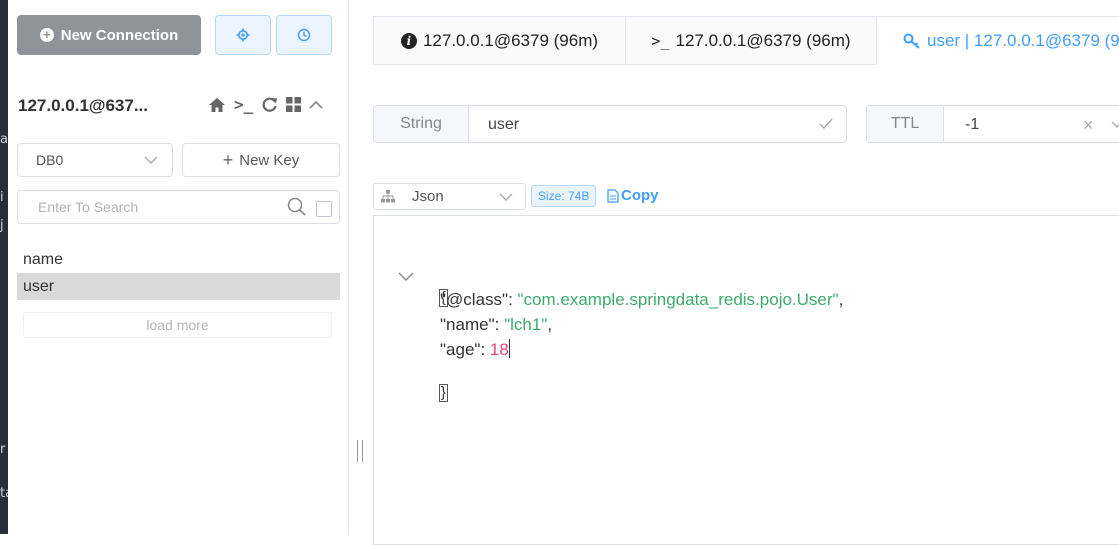 This screenshot has height=545, width=1119. Describe the element at coordinates (911, 41) in the screenshot. I see `key-icon` at that location.